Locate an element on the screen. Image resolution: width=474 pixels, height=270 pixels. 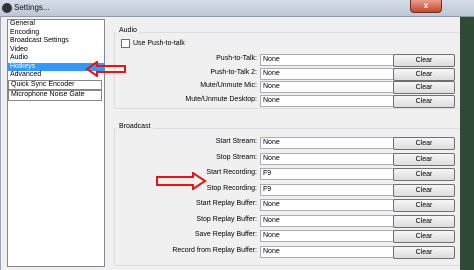
hotkey-label: Start Replay Buffer: is located at coordinates (226, 203).